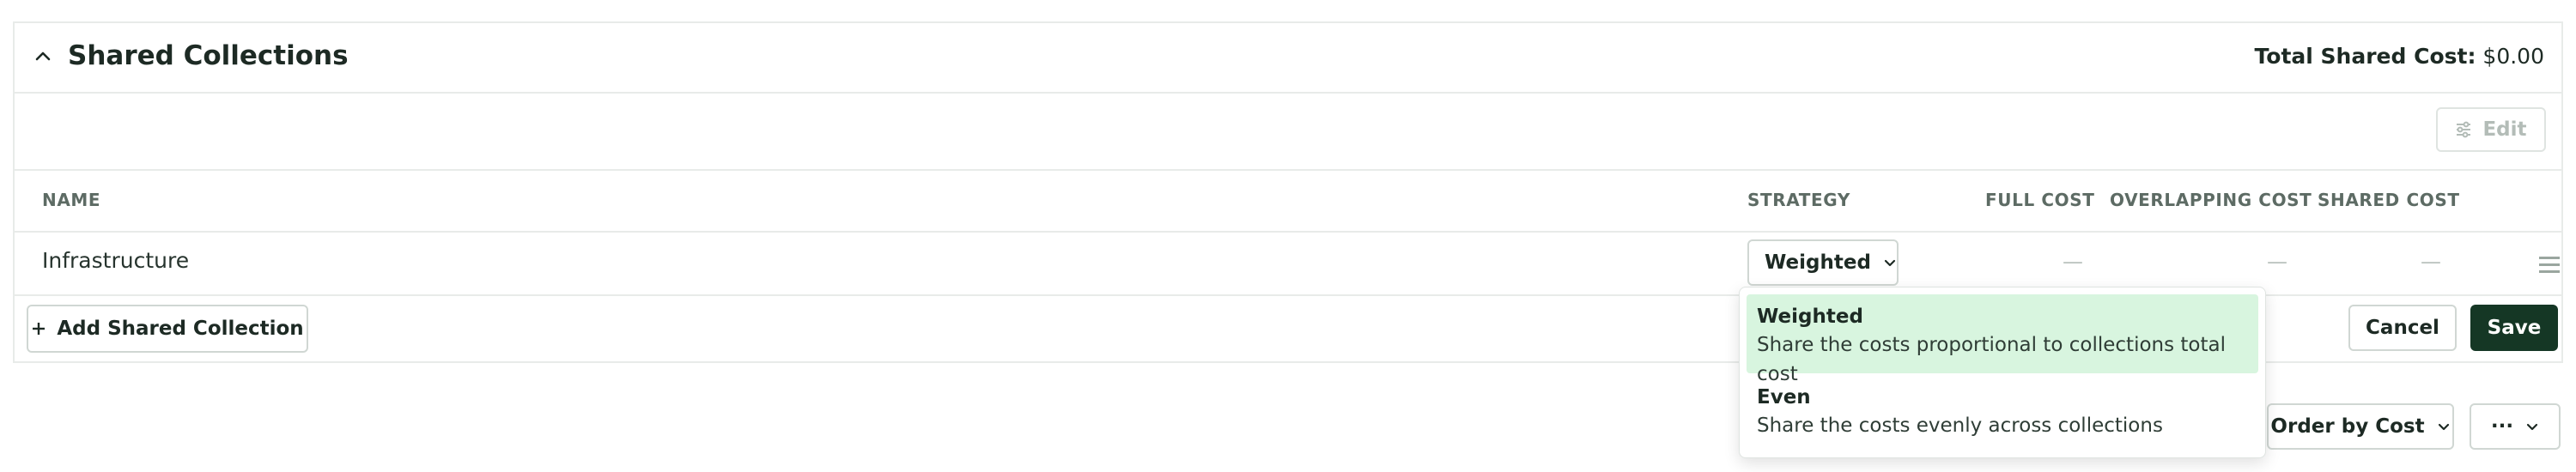 The image size is (2576, 472). I want to click on order-by-cost-button: Order by Cost, so click(2361, 426).